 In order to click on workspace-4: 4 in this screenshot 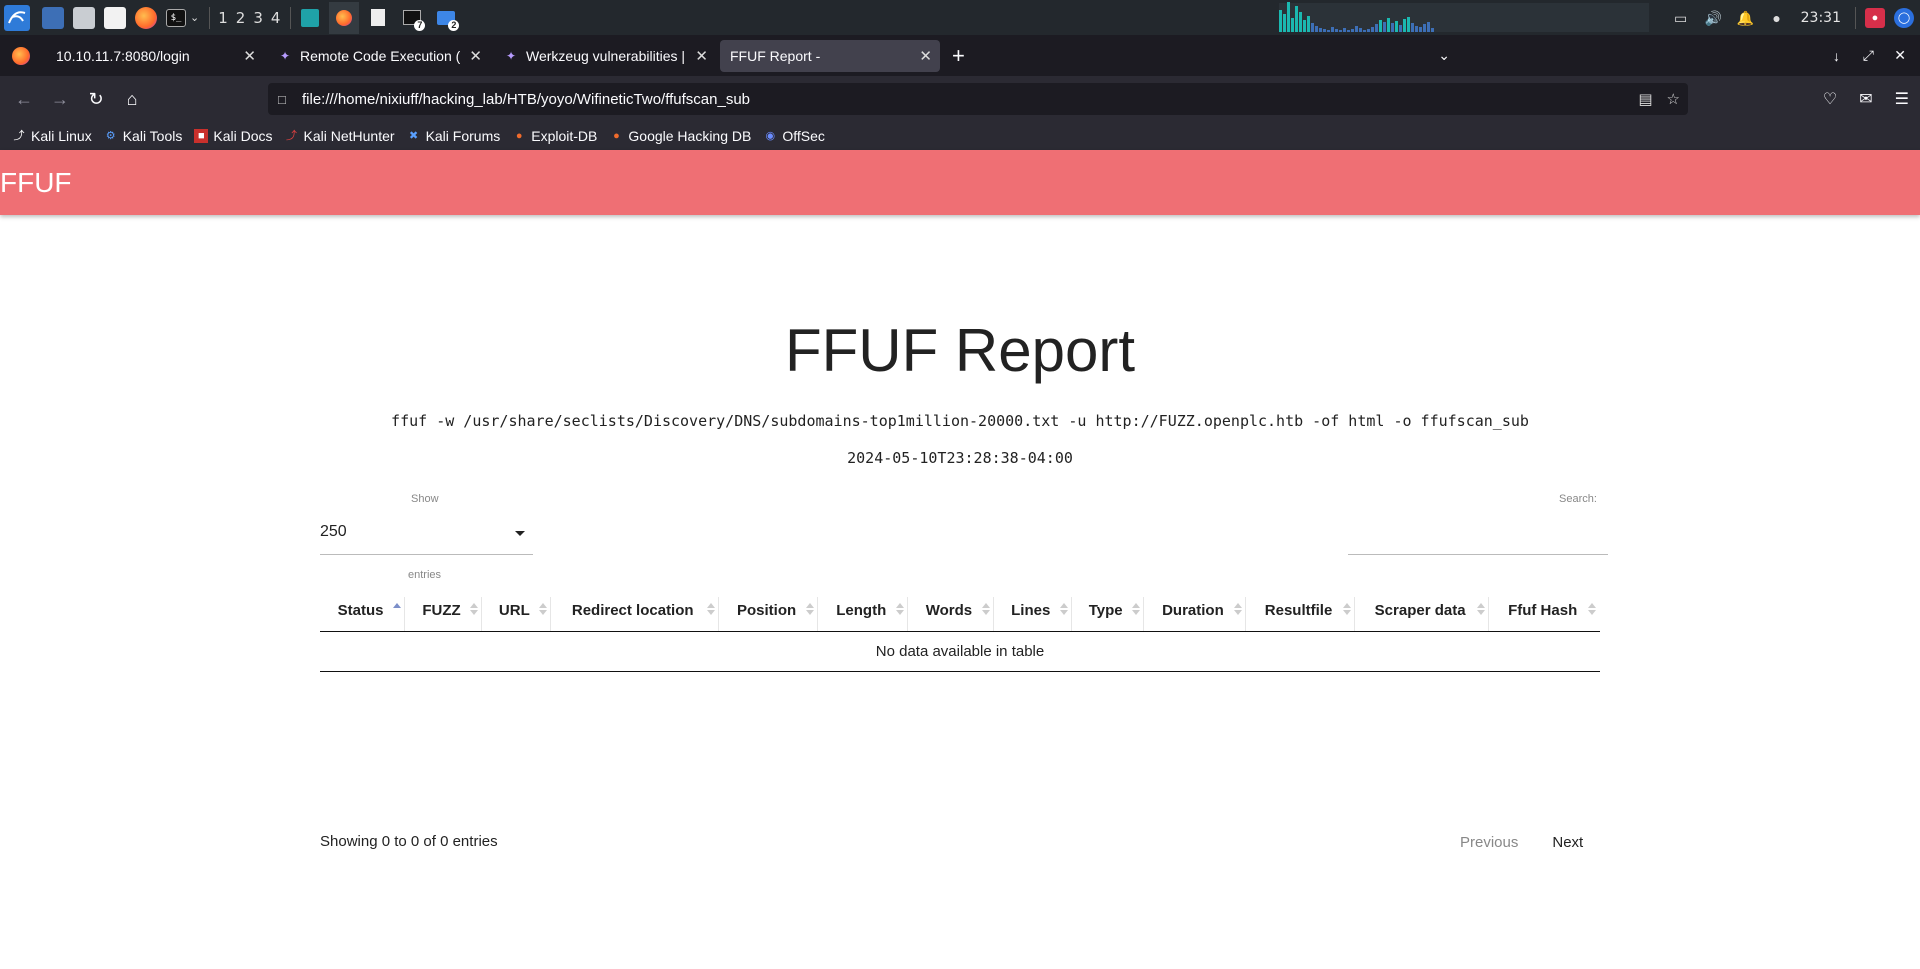, I will do `click(276, 18)`.